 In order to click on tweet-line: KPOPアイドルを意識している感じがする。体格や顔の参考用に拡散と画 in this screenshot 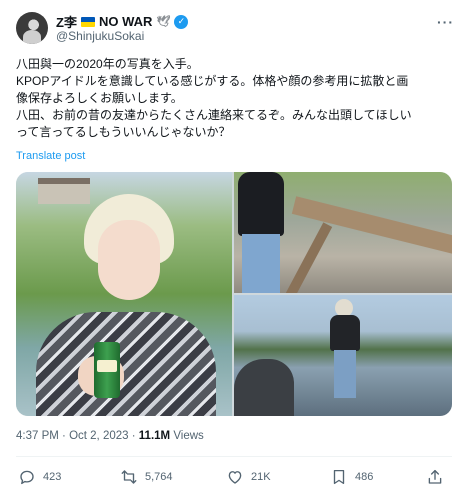, I will do `click(212, 81)`.